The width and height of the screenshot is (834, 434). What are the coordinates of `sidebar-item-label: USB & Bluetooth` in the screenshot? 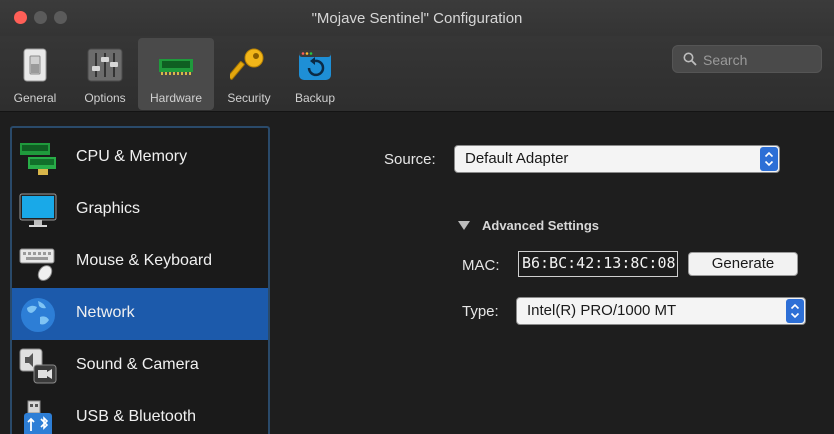 It's located at (136, 416).